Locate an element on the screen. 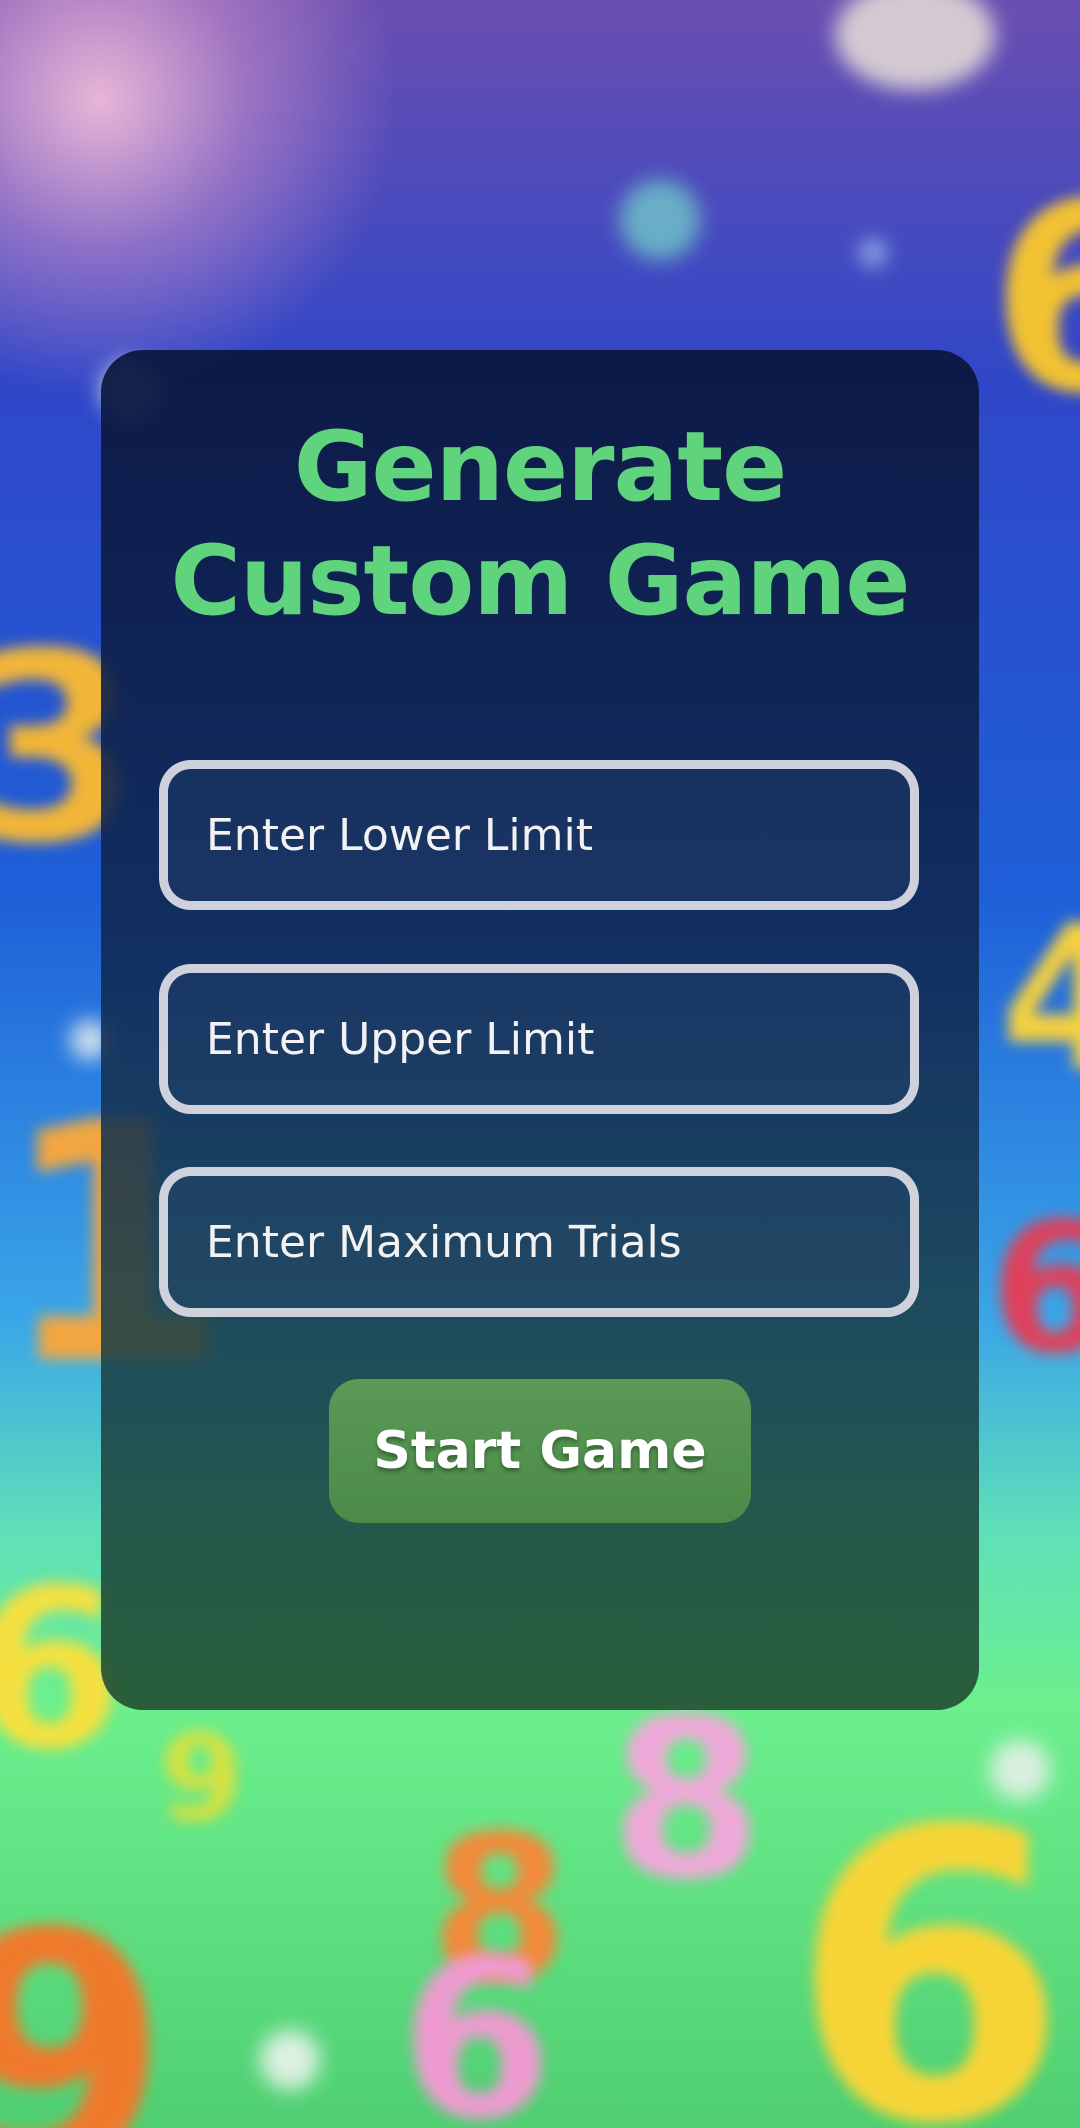 Image resolution: width=1080 pixels, height=2128 pixels. start-game-label: Start Game is located at coordinates (540, 1451).